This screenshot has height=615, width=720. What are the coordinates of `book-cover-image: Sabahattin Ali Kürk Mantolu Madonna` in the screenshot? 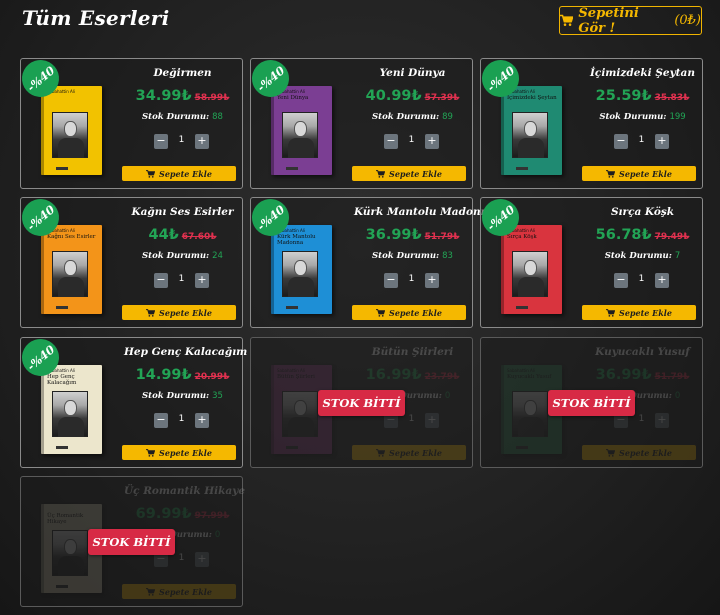 It's located at (301, 269).